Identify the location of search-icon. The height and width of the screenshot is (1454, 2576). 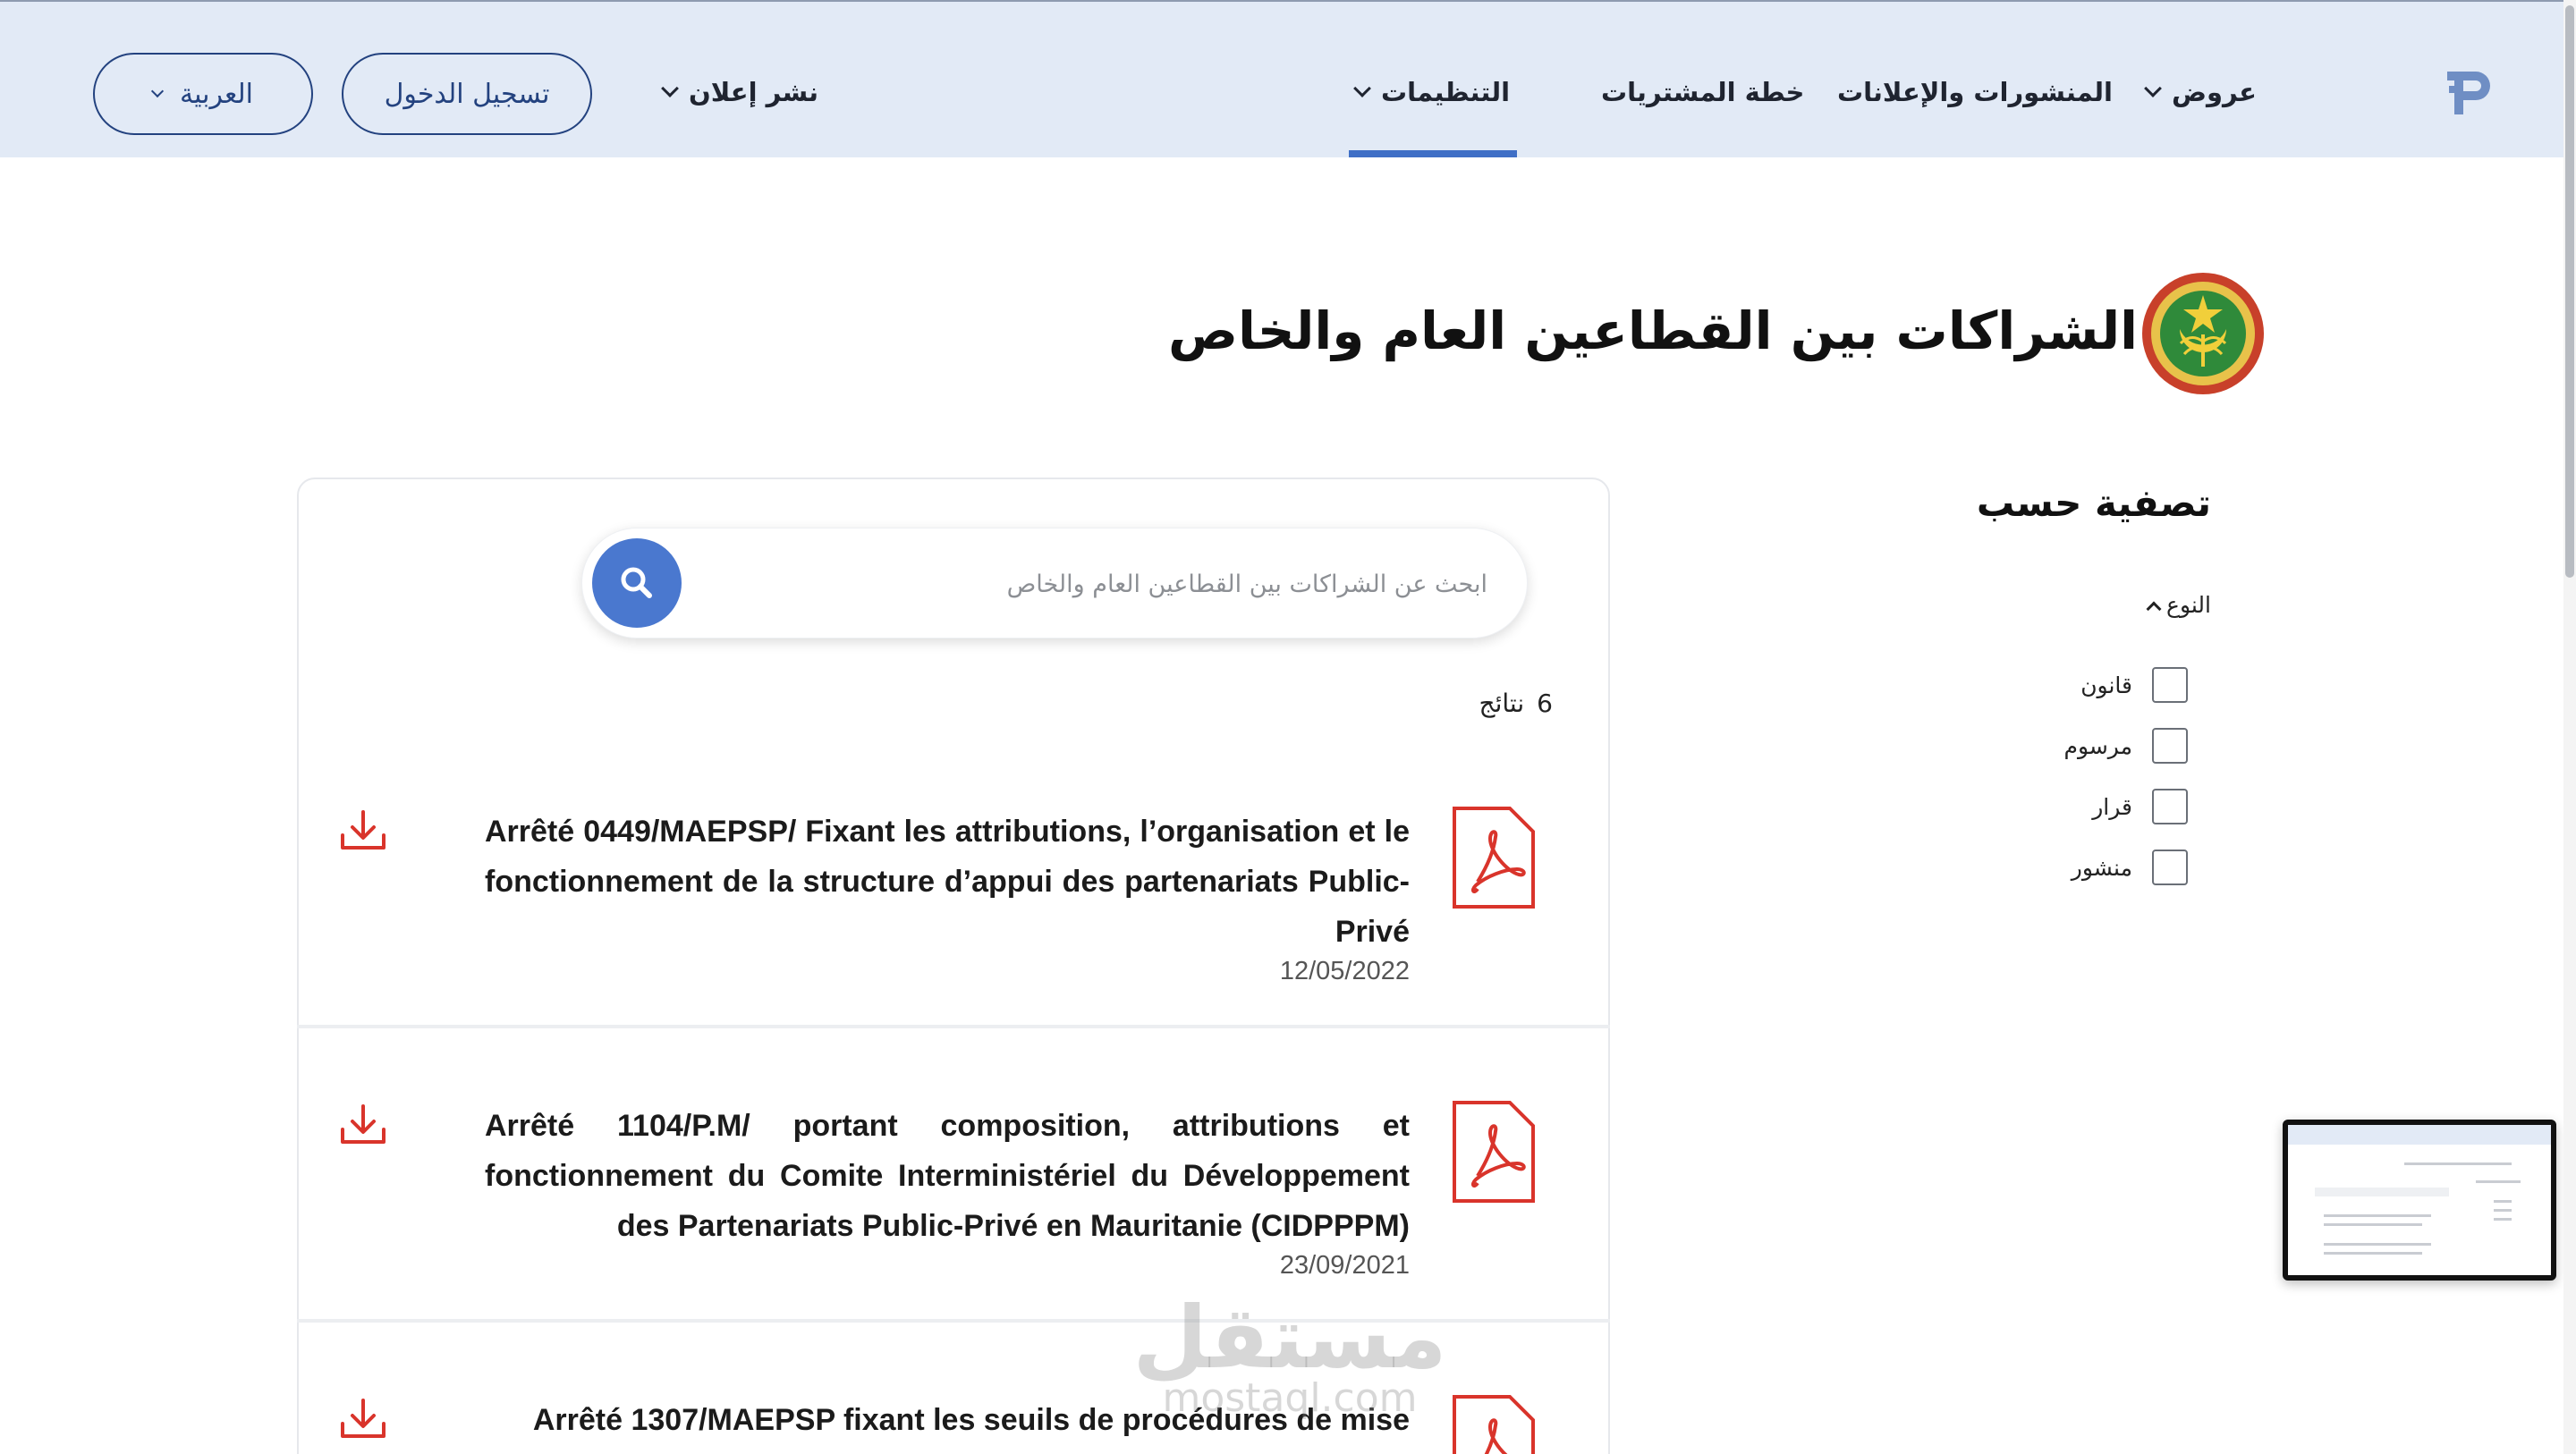
(636, 582).